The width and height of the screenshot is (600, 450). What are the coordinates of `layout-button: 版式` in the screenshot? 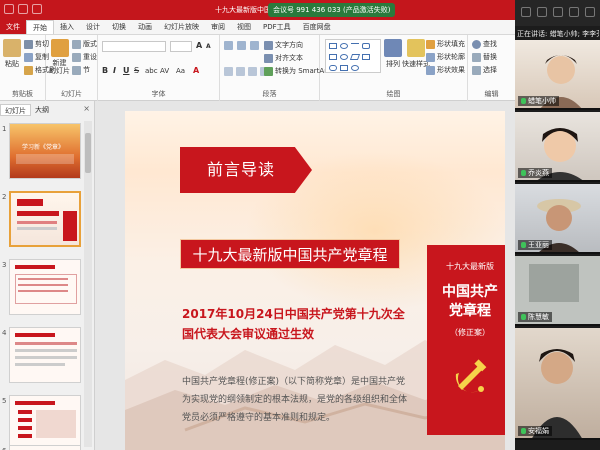 It's located at (84, 44).